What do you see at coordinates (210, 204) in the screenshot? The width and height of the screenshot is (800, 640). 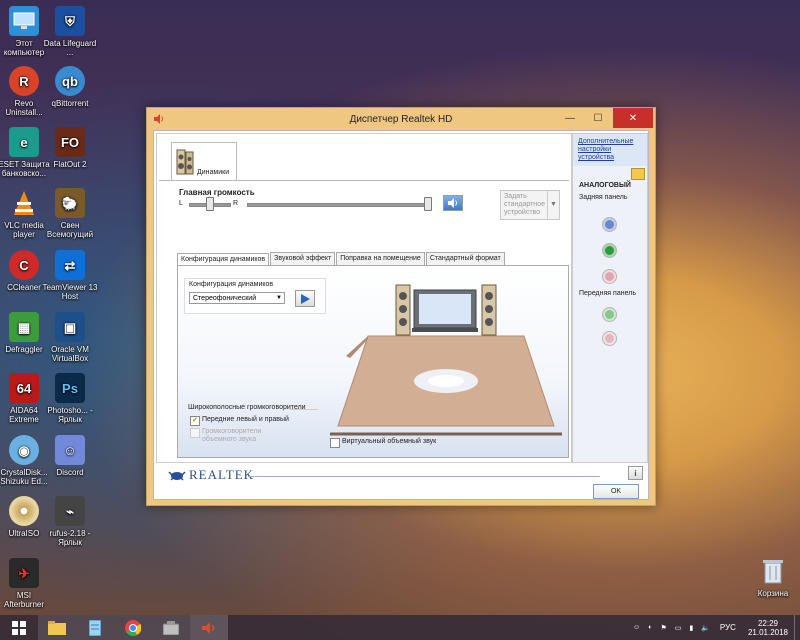 I see `balance-slider-thumb` at bounding box center [210, 204].